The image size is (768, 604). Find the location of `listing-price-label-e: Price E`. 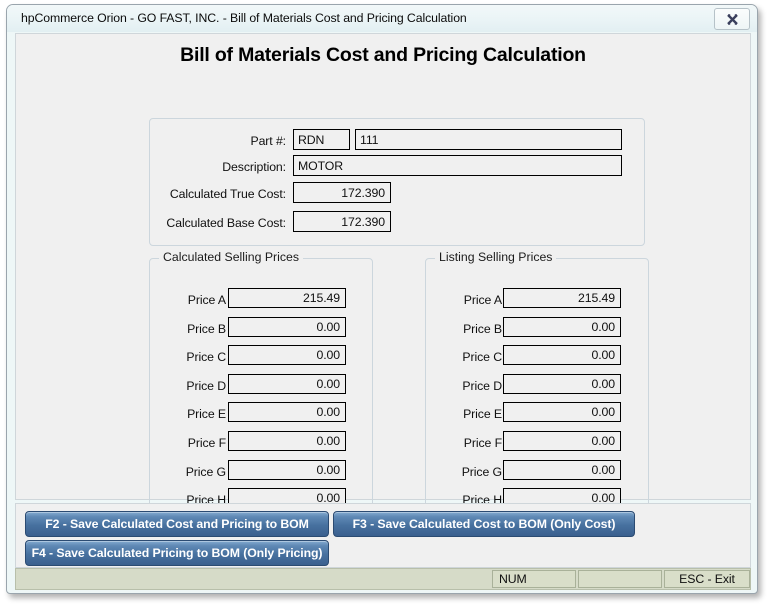

listing-price-label-e: Price E is located at coordinates (482, 414).